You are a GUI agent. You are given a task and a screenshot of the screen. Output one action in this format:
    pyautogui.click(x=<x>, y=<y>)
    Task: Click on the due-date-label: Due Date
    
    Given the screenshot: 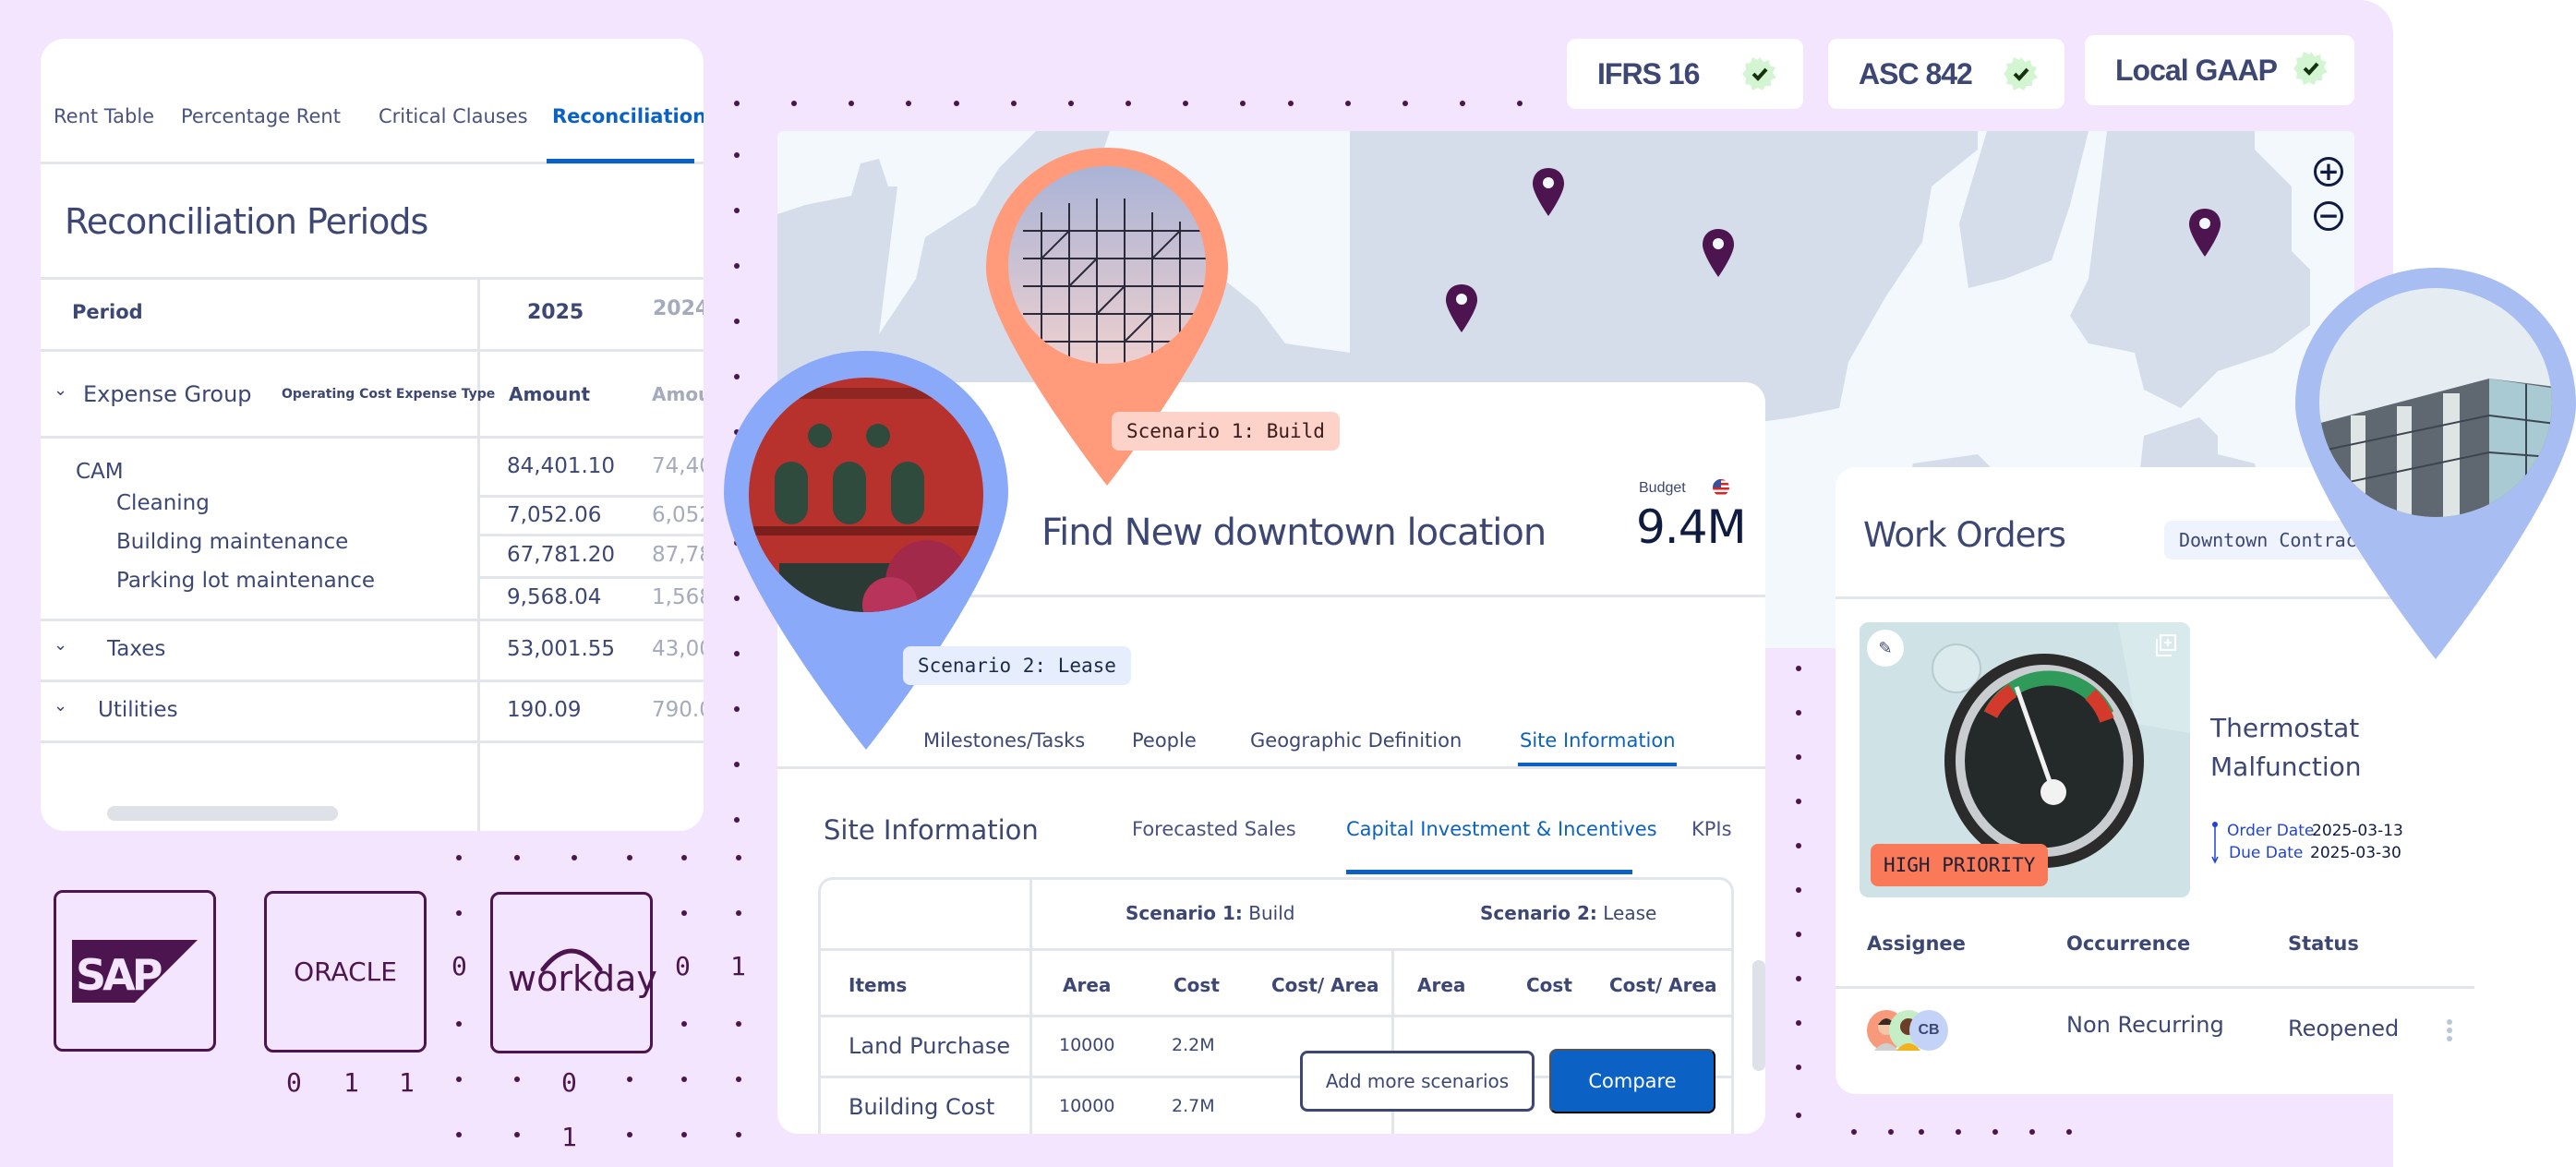 What is the action you would take?
    pyautogui.click(x=2266, y=853)
    